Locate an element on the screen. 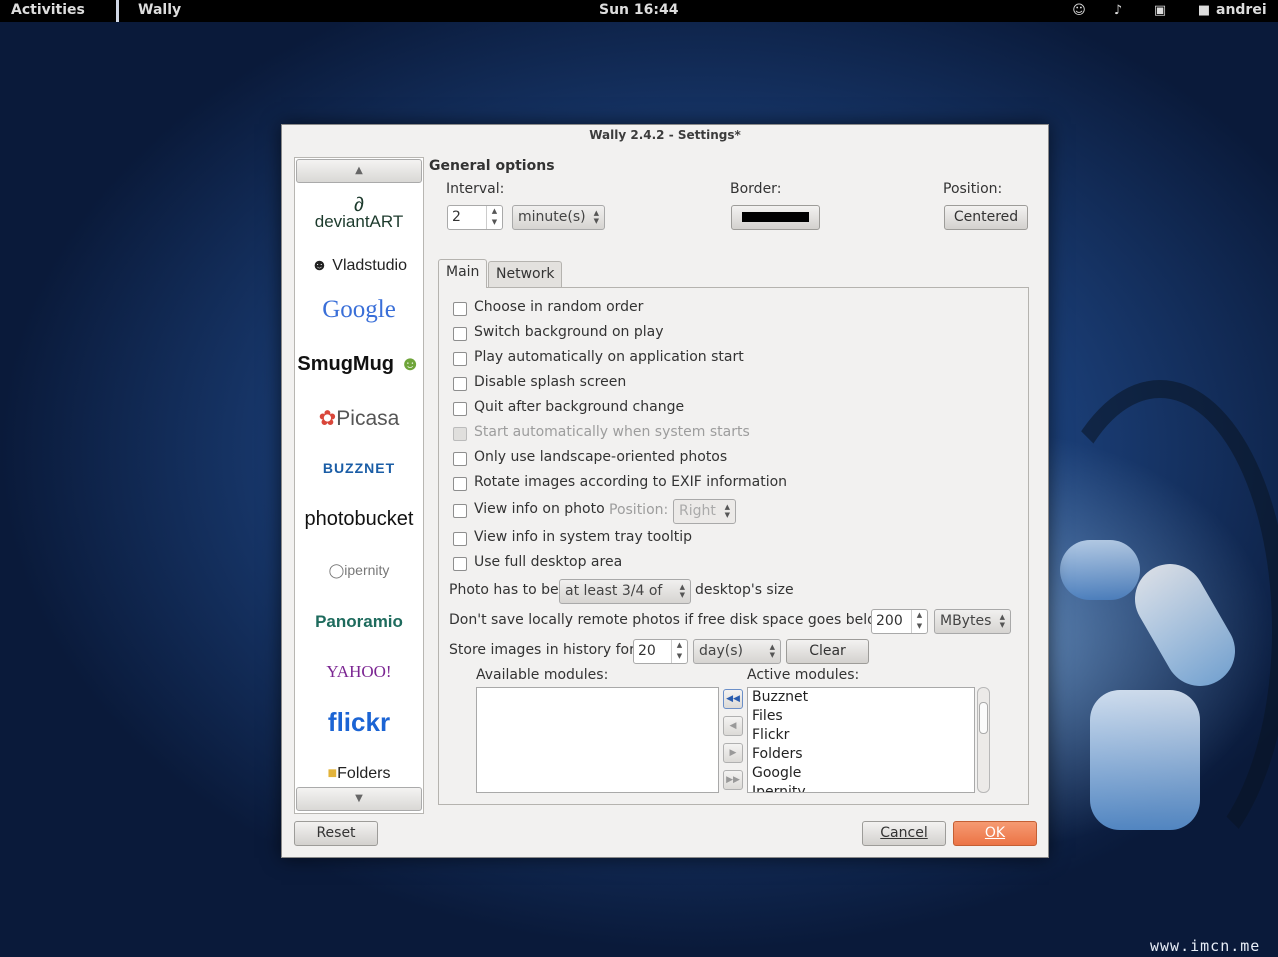  position-button: Centered is located at coordinates (986, 217).